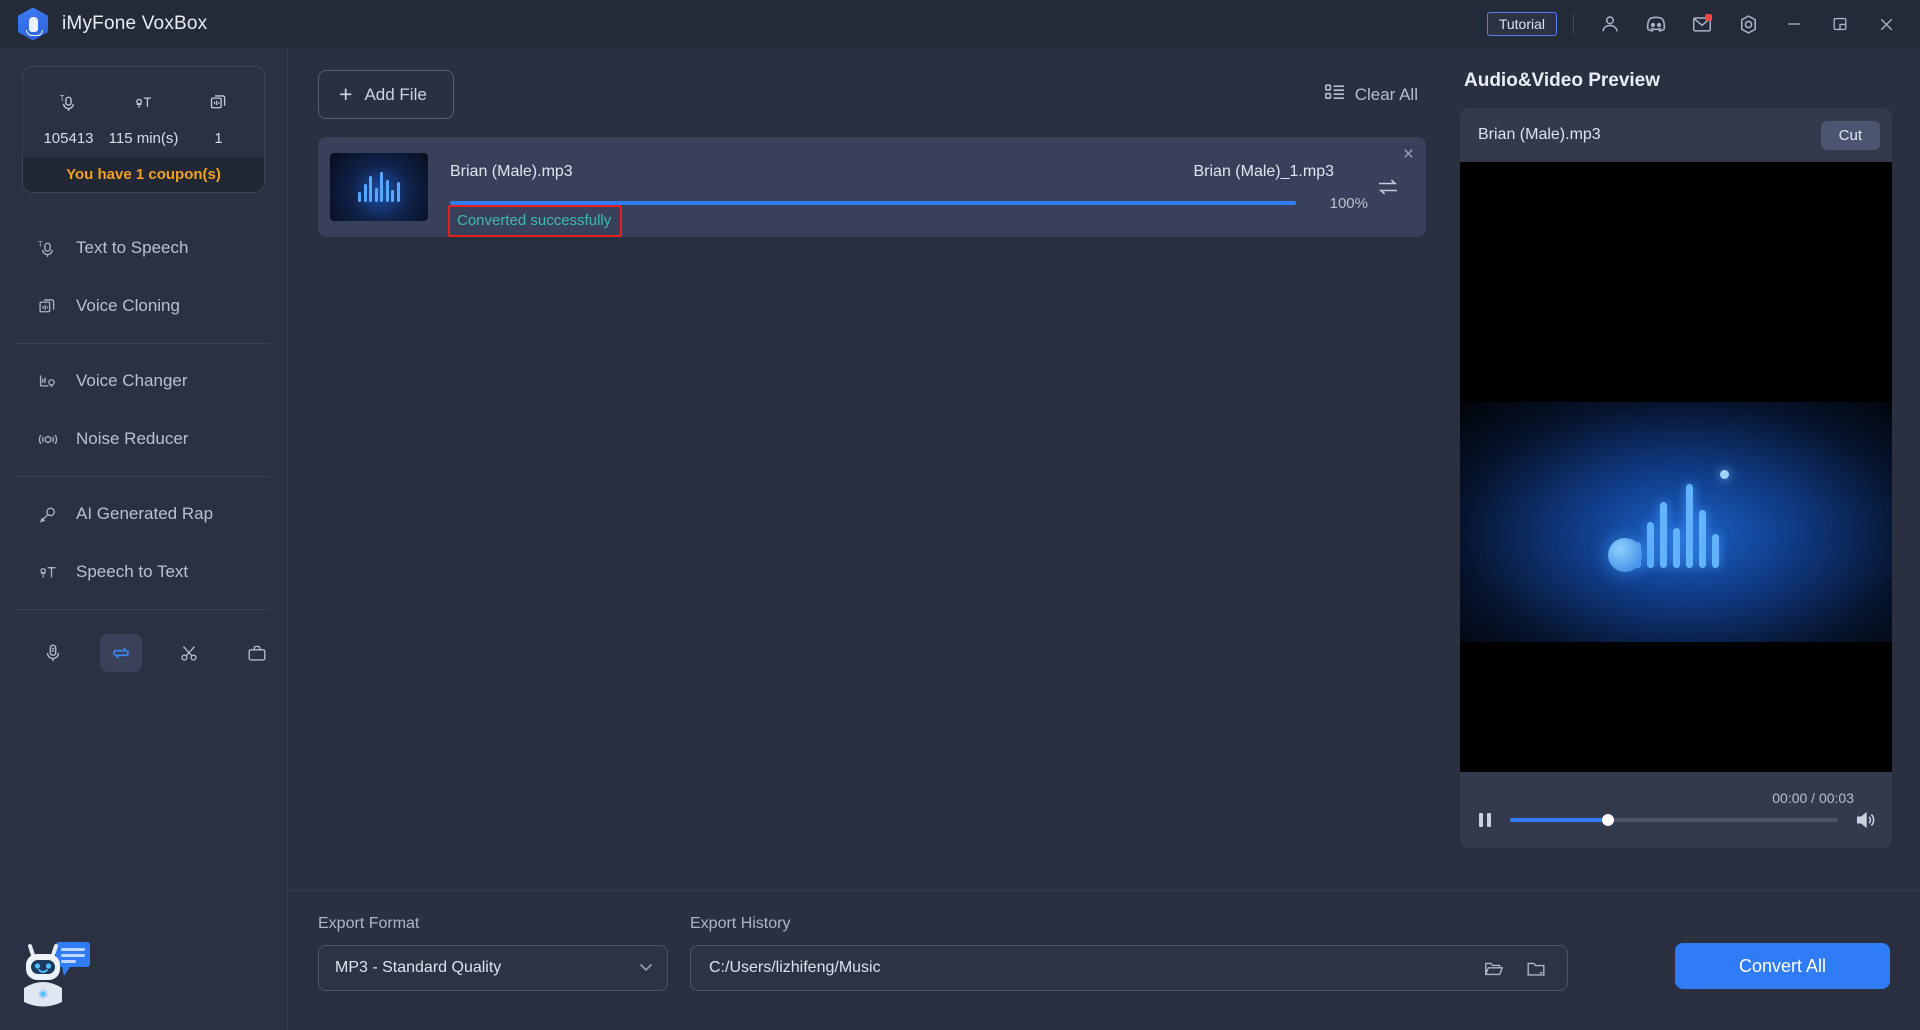 The height and width of the screenshot is (1030, 1920). I want to click on file-list-item: Brian (Male).mp3 Brian (Male)_1.mp3 100%, so click(872, 187).